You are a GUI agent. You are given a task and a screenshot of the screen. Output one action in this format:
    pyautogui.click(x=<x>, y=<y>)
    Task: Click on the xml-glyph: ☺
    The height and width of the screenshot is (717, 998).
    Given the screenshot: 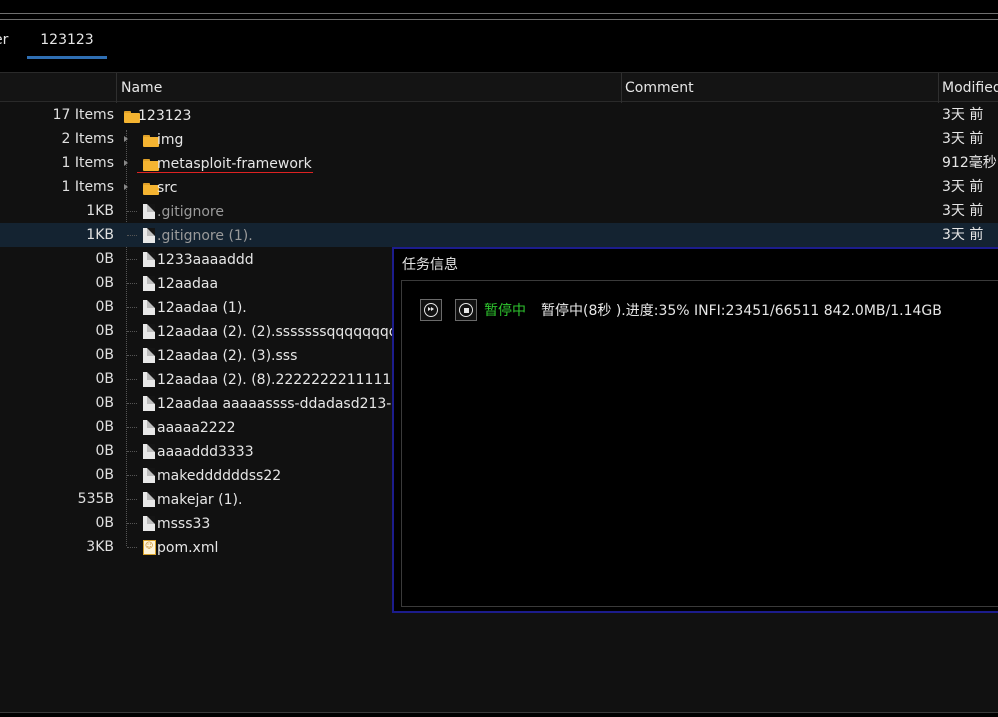 What is the action you would take?
    pyautogui.click(x=149, y=545)
    